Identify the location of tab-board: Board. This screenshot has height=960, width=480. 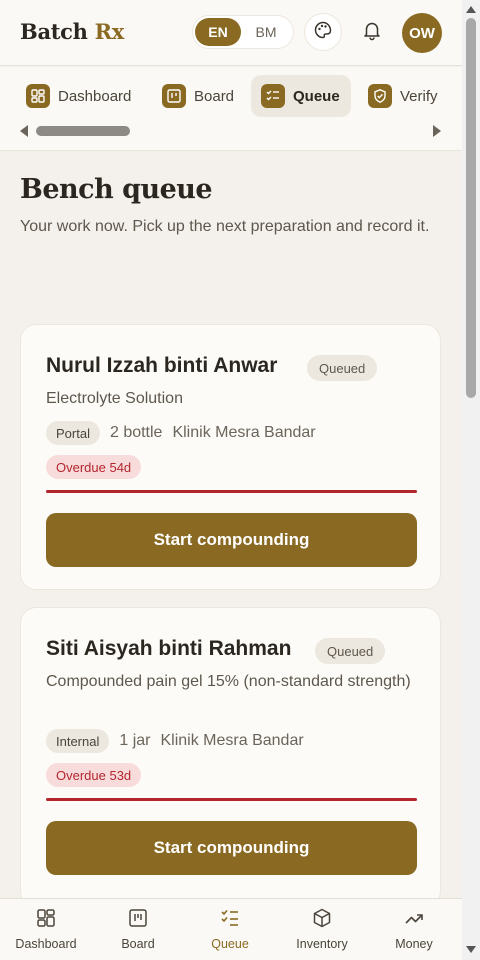
(197, 96).